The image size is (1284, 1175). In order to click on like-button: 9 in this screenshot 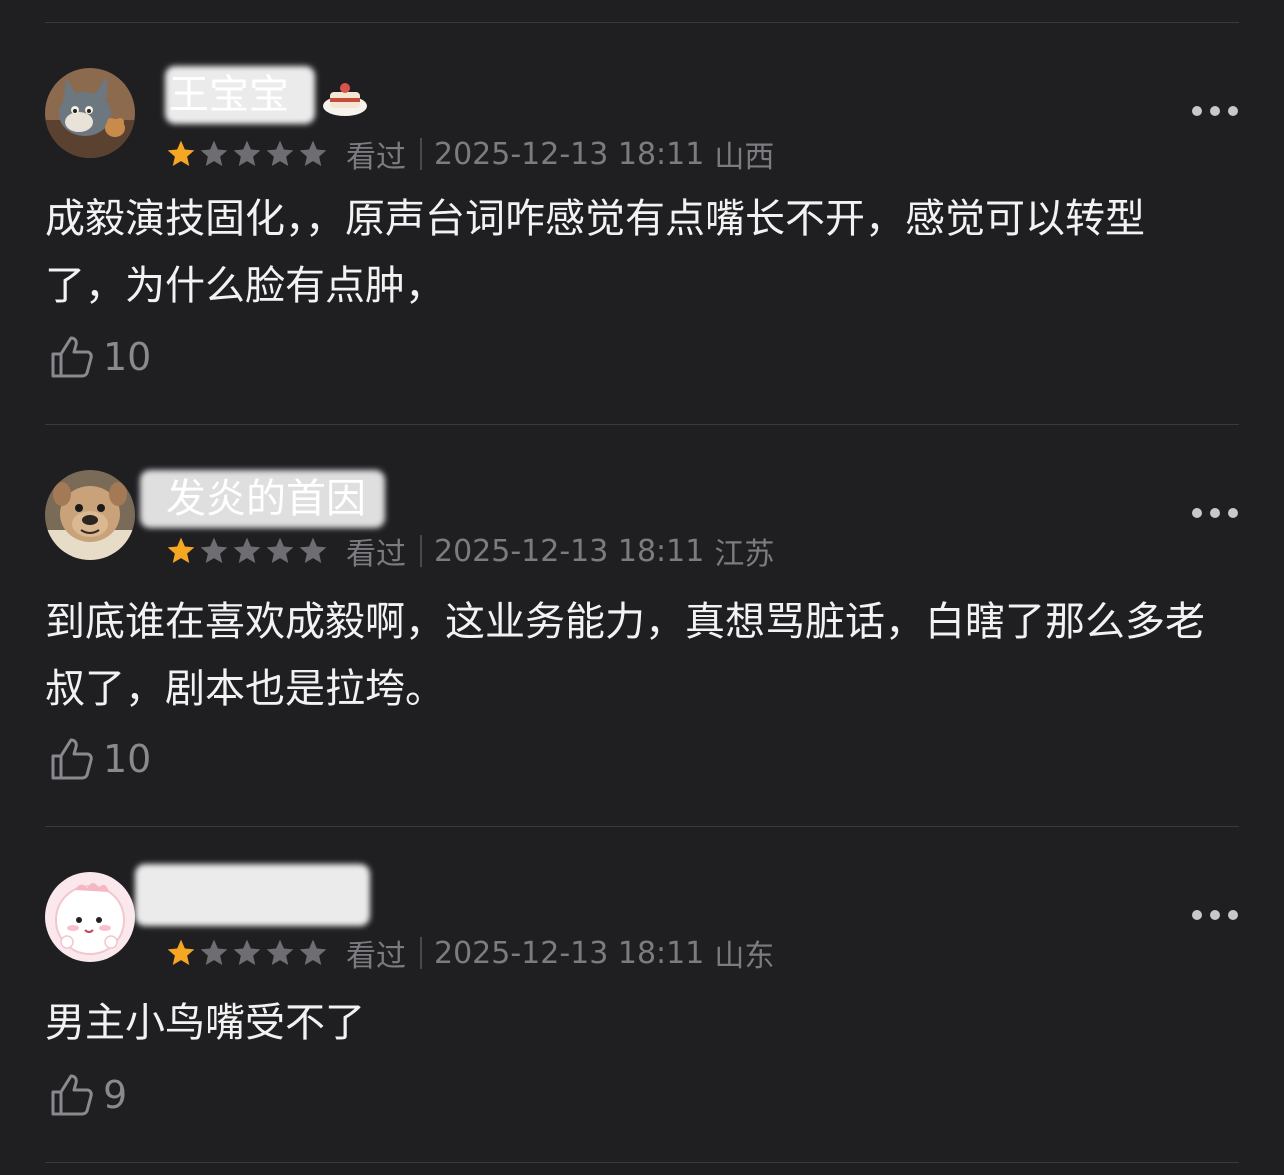, I will do `click(87, 1095)`.